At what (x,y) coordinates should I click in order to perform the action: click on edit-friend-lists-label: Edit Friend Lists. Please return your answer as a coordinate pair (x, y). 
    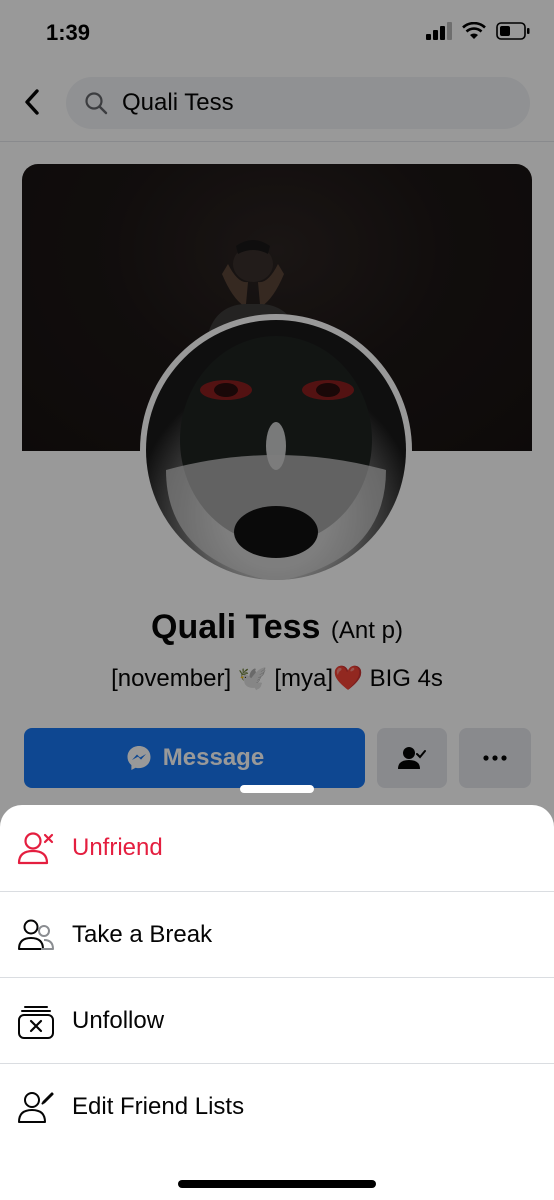
    Looking at the image, I should click on (158, 1106).